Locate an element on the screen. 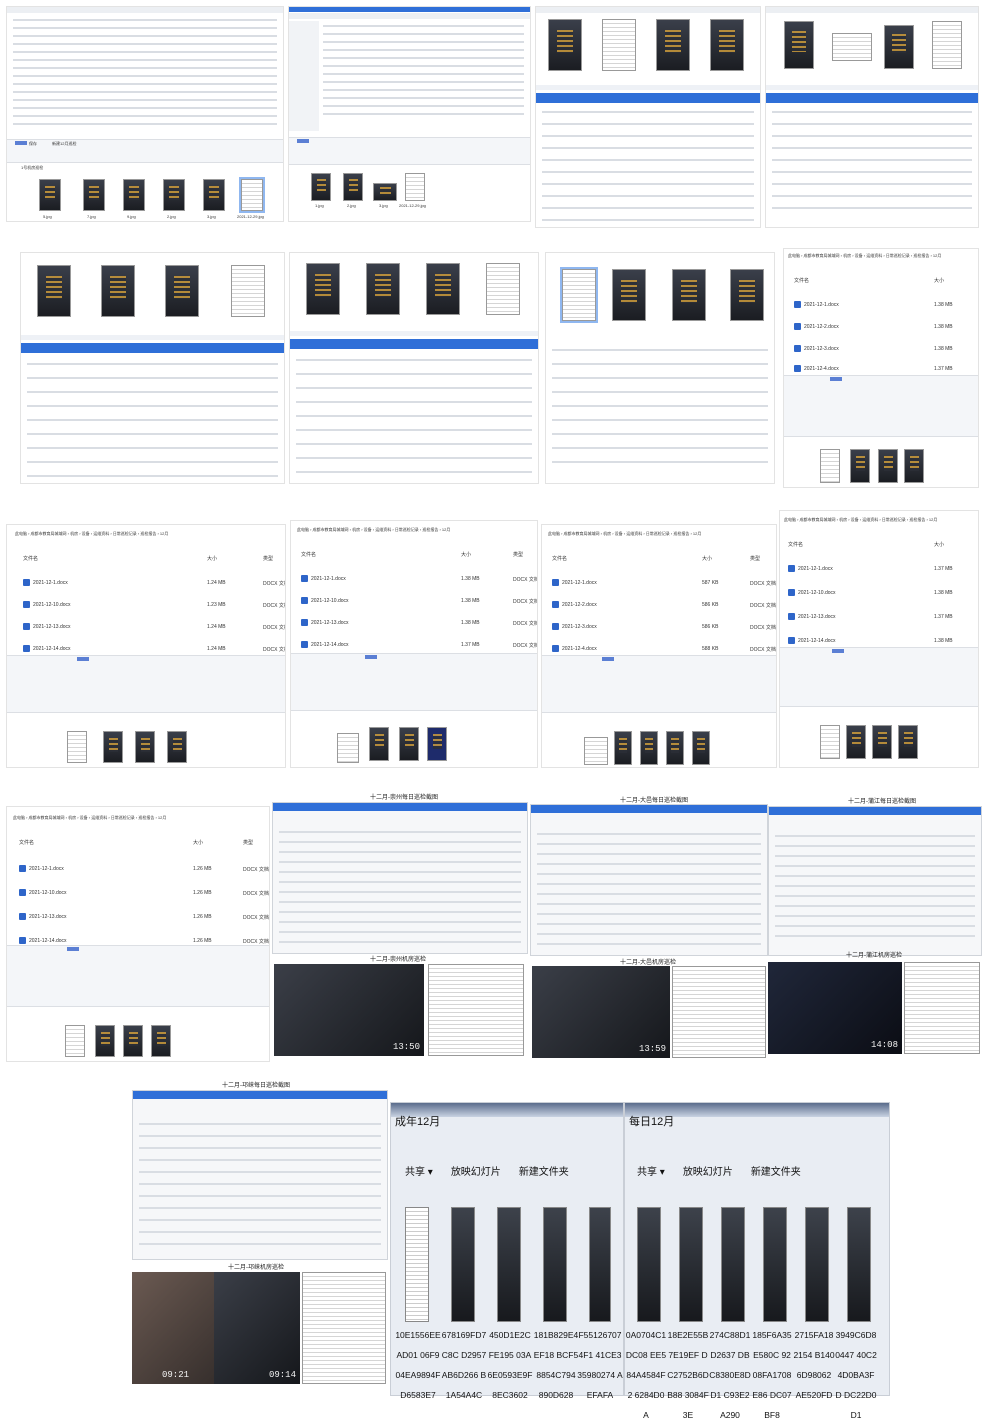  file-label: 3949C6D80447 40C24D0BA3FD DC22D0D1 is located at coordinates (856, 1375).